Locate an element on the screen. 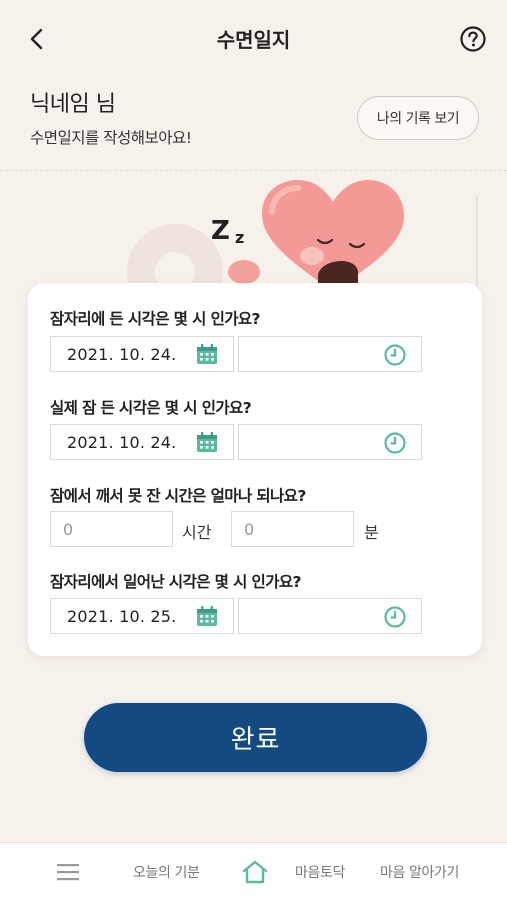 The height and width of the screenshot is (900, 507). bedtime-date-value: 2021. 10. 24. is located at coordinates (122, 354).